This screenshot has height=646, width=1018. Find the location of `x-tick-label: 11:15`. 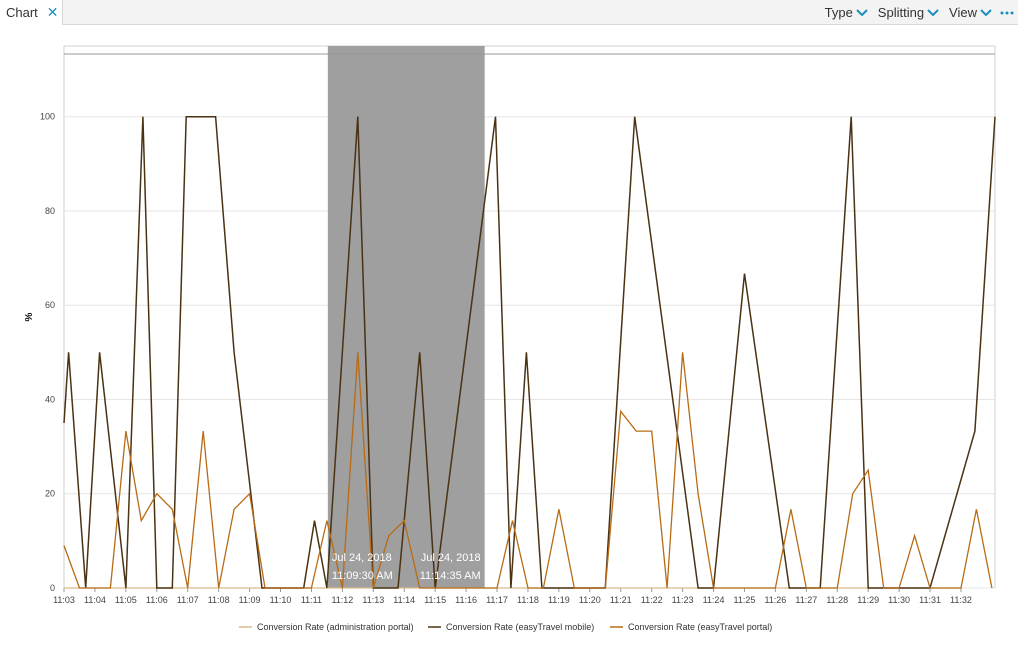

x-tick-label: 11:15 is located at coordinates (435, 600).